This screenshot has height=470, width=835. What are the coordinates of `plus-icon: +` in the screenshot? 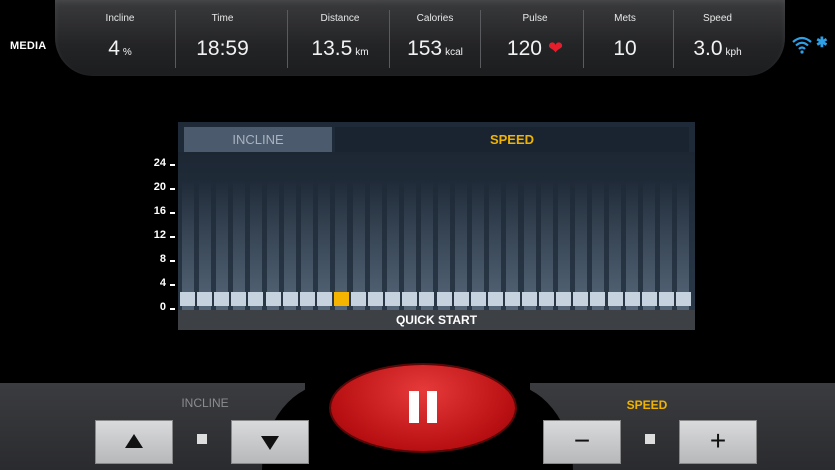 It's located at (718, 440).